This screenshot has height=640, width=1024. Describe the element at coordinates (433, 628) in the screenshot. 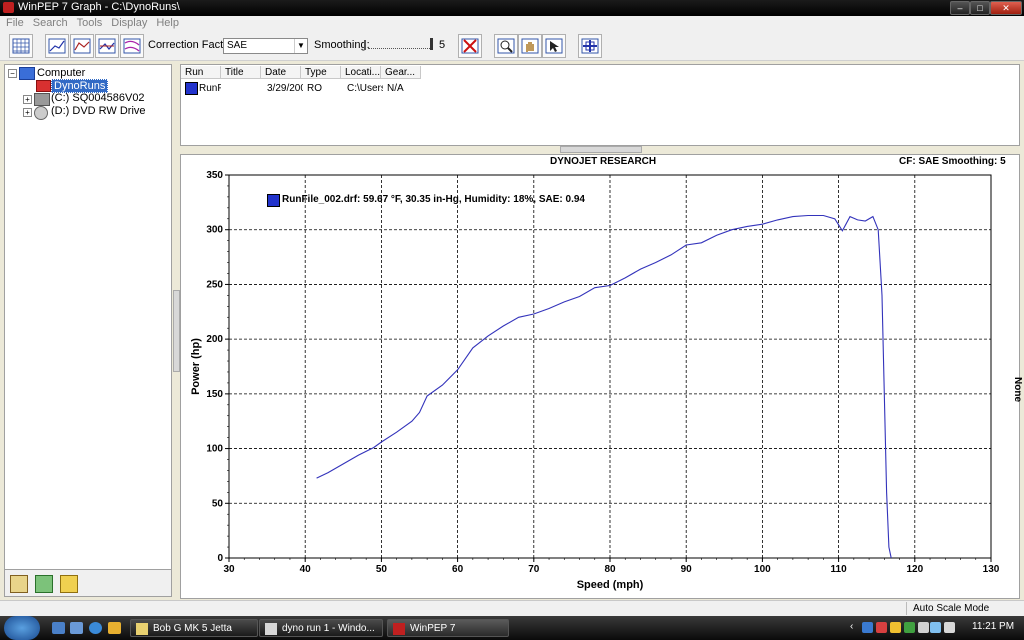

I see `taskbar-item-label: WinPEP 7` at that location.